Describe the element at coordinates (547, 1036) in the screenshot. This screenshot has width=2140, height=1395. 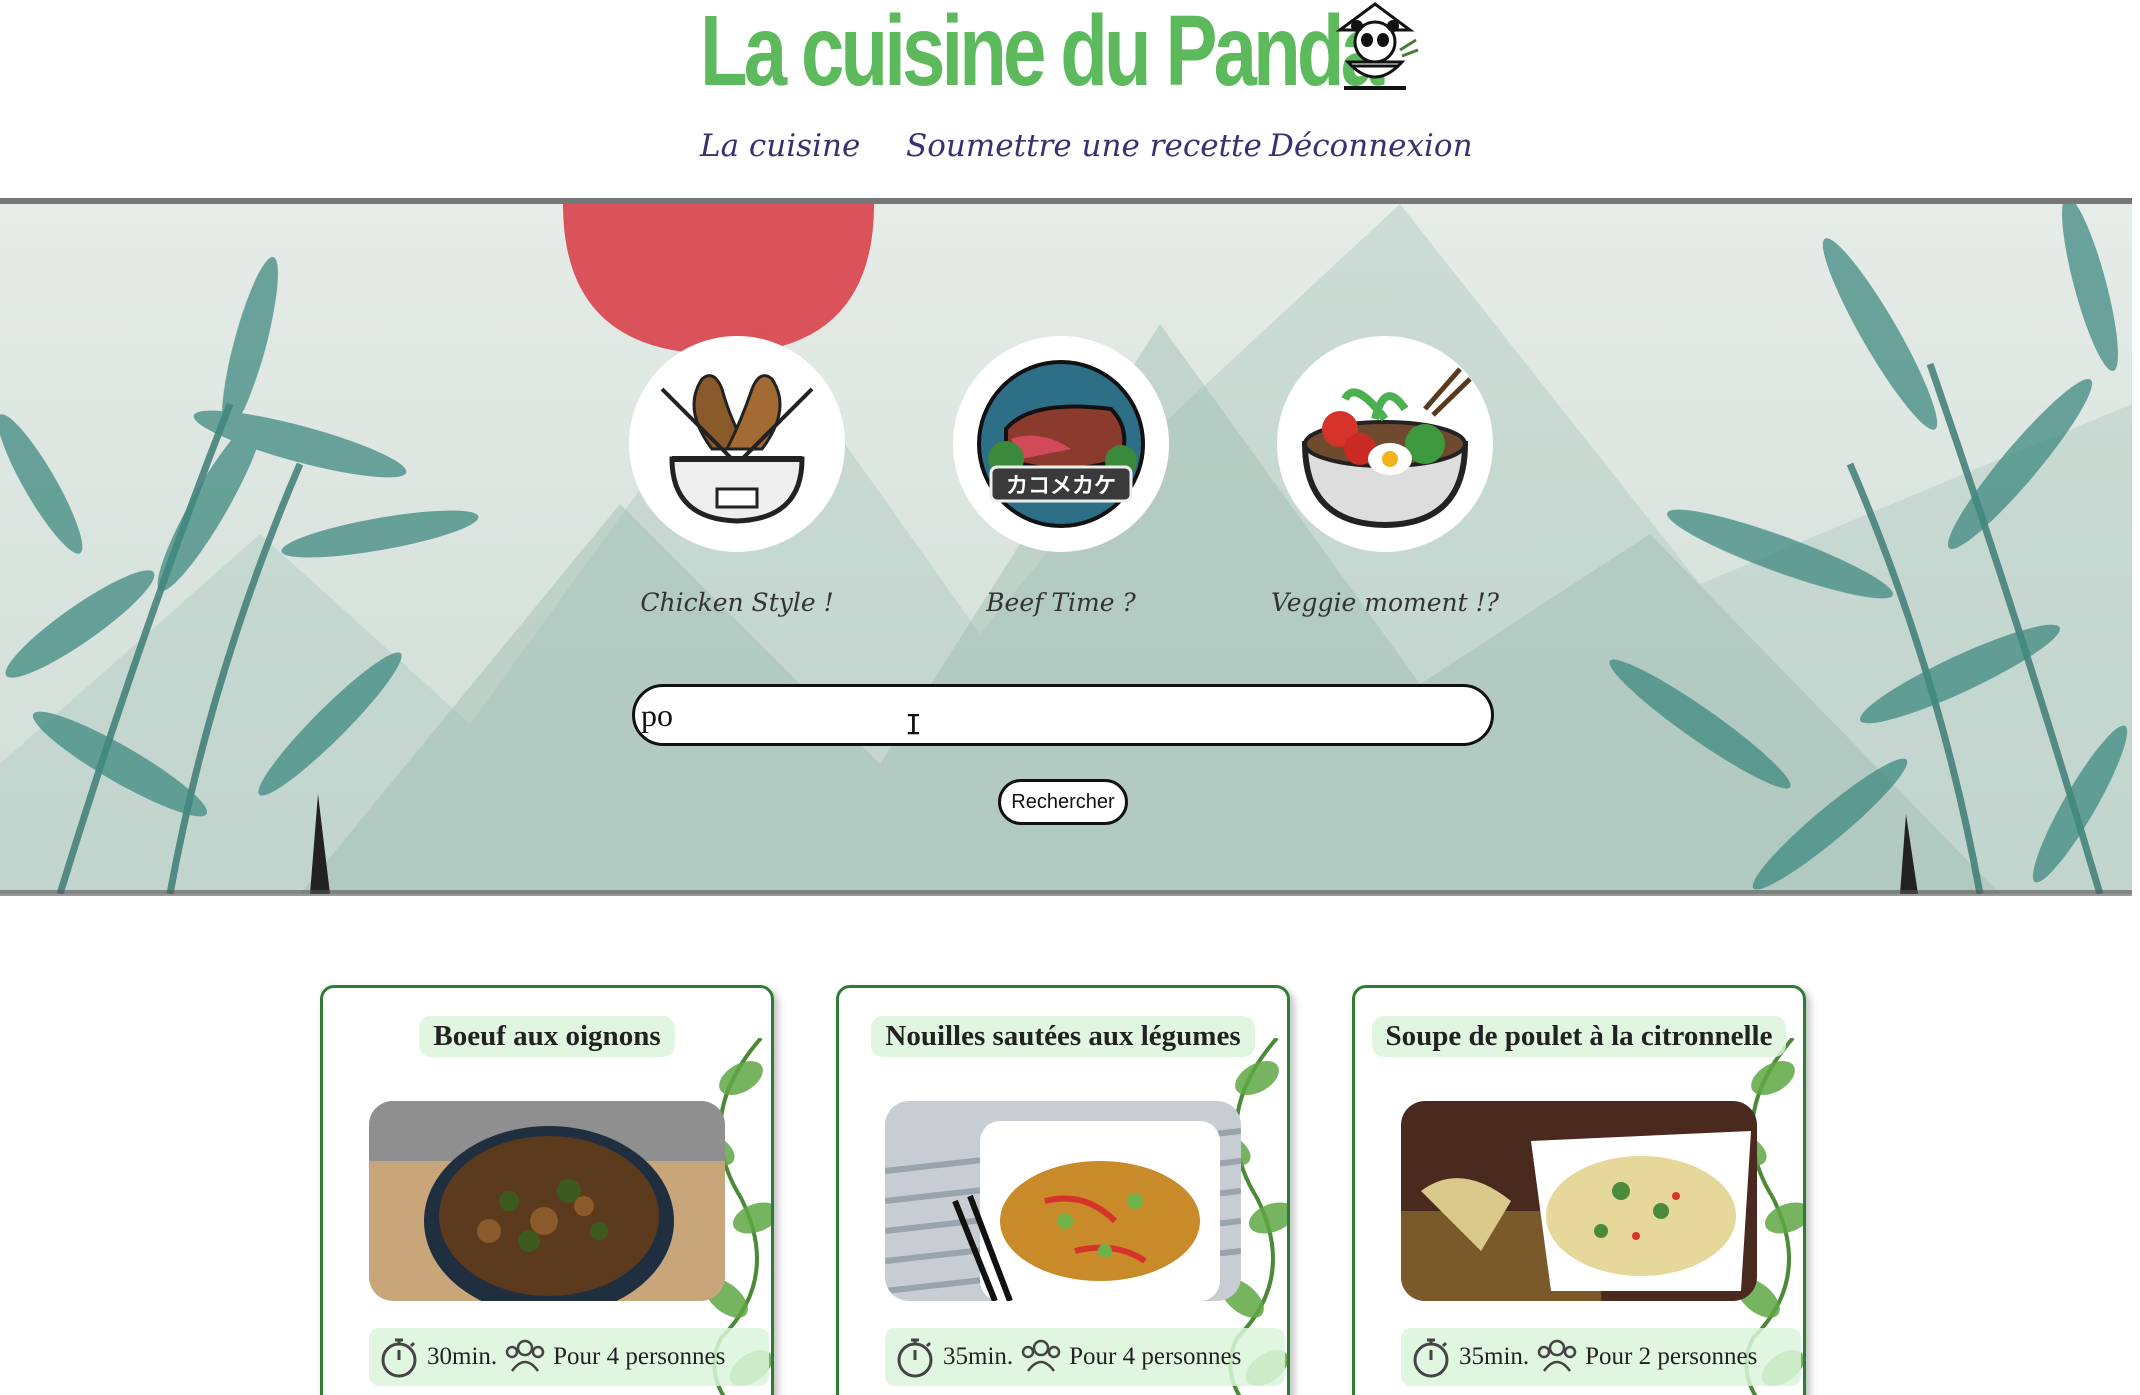
I see `recipe-title: Boeuf aux oignons` at that location.